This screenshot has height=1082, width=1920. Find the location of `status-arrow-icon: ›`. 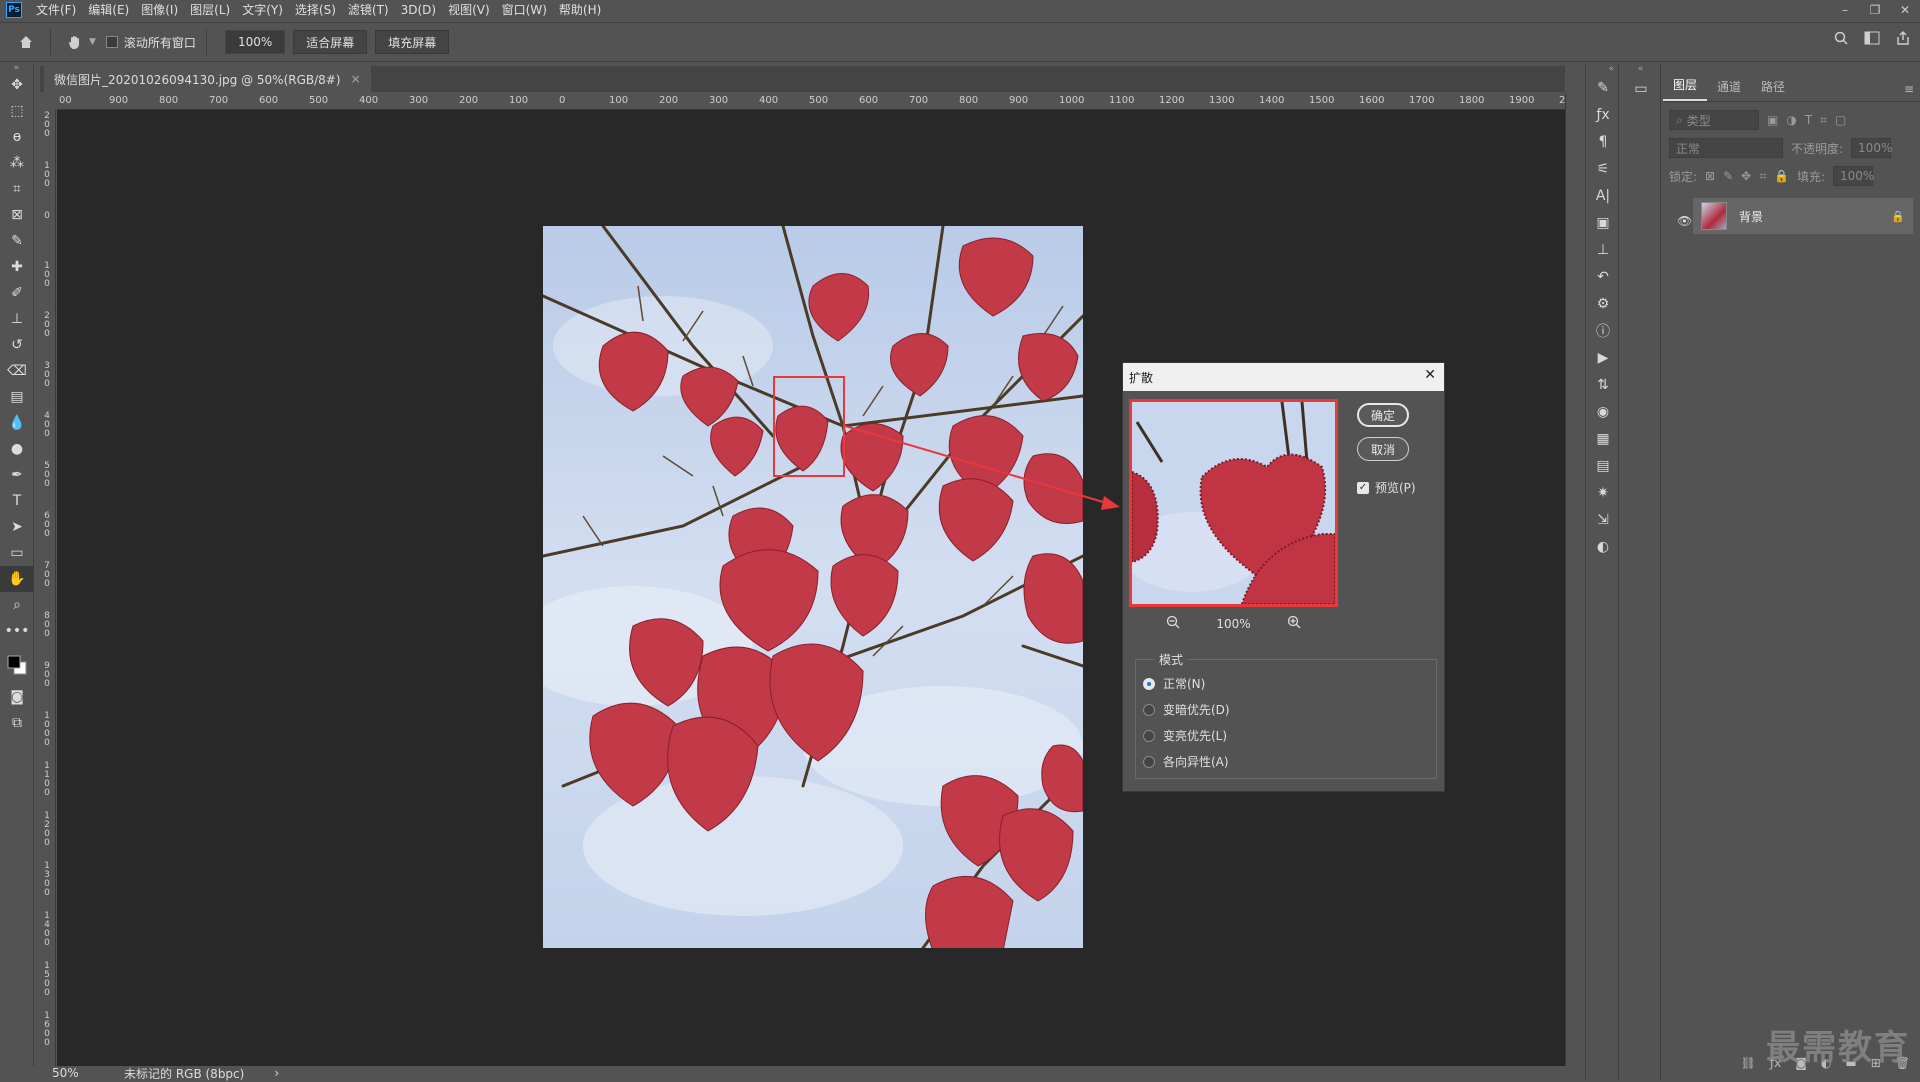

status-arrow-icon: › is located at coordinates (276, 1073).